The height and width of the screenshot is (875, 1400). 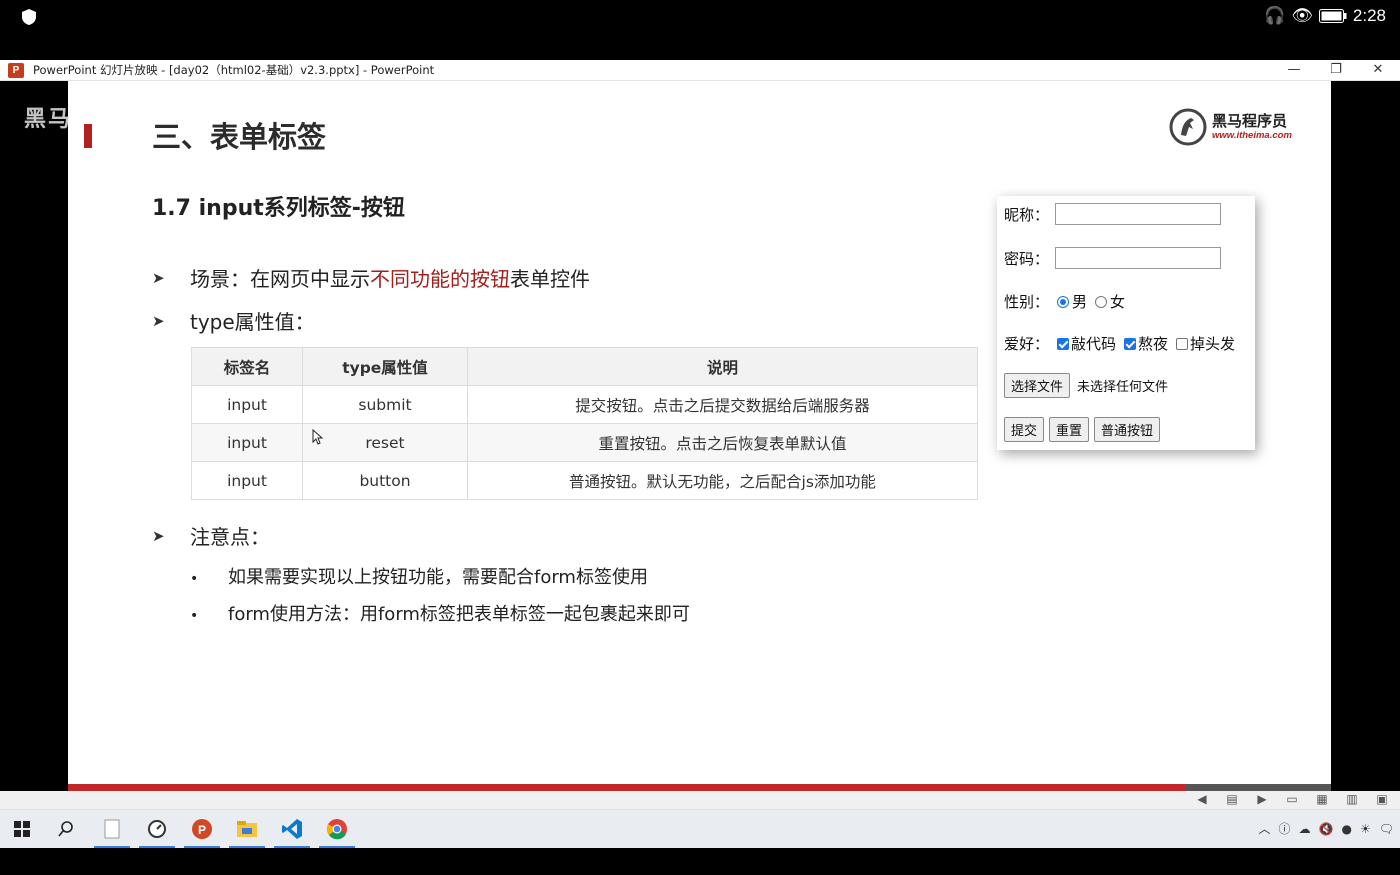 What do you see at coordinates (1027, 344) in the screenshot?
I see `hobby-label: 爱好：` at bounding box center [1027, 344].